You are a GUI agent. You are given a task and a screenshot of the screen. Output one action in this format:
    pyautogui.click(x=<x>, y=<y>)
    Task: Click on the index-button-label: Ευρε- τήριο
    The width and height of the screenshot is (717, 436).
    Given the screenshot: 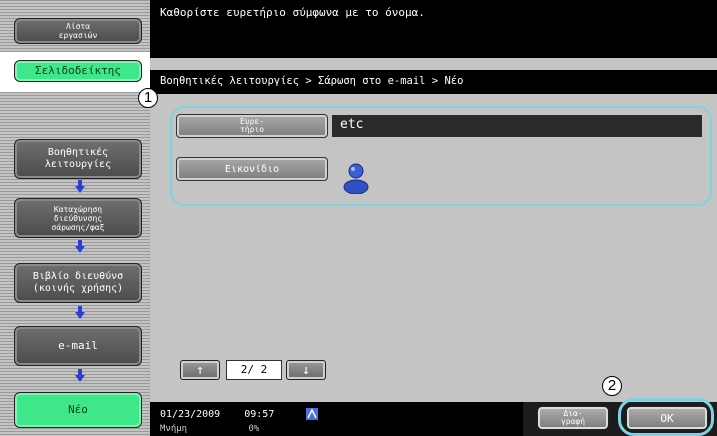 What is the action you would take?
    pyautogui.click(x=252, y=125)
    